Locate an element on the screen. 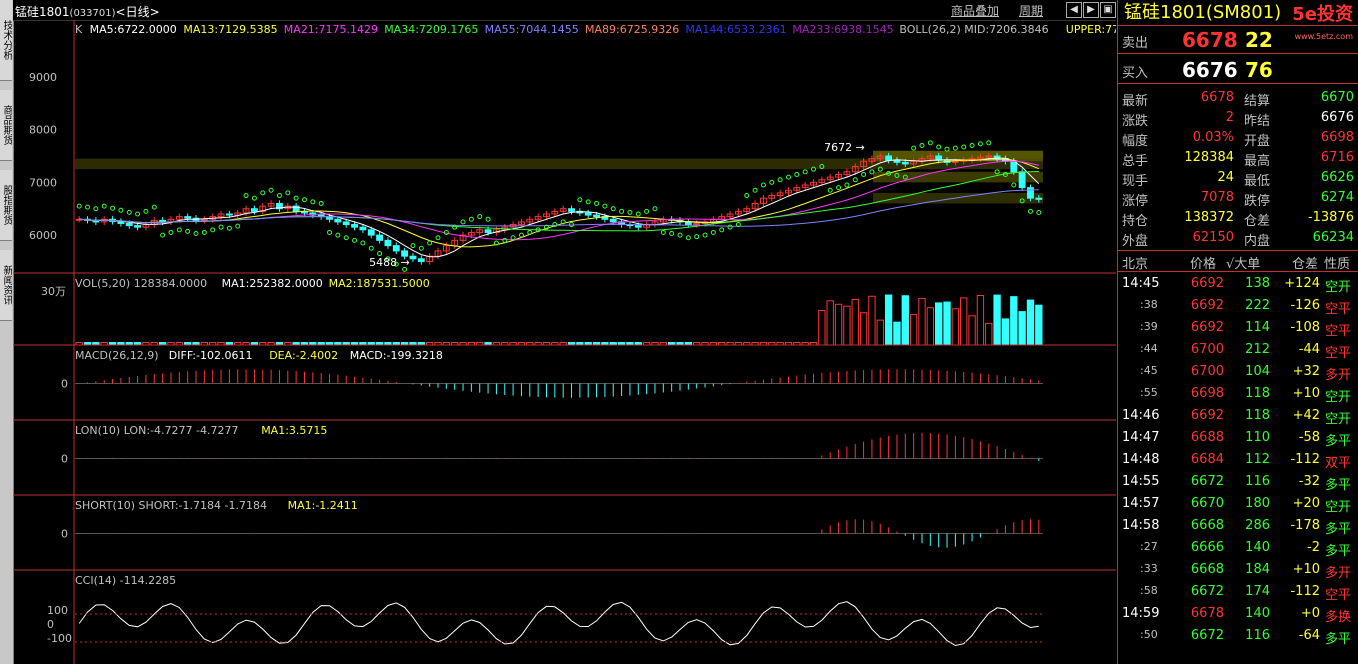 Image resolution: width=1358 pixels, height=664 pixels. buy-label: 买入 is located at coordinates (1135, 73).